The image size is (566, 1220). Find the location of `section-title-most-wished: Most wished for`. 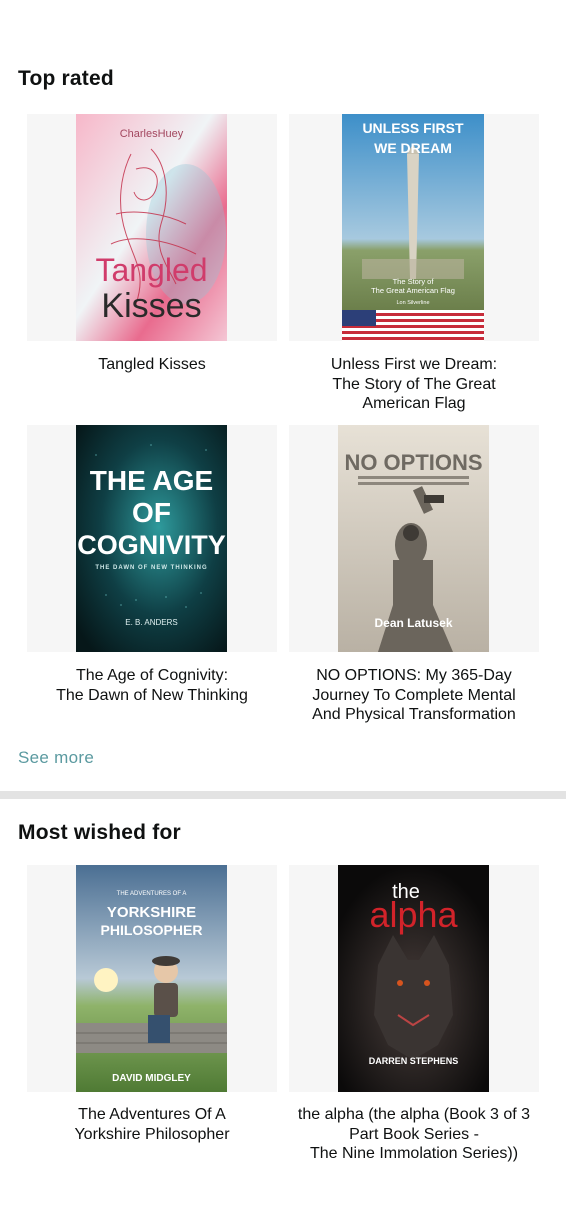

section-title-most-wished: Most wished for is located at coordinates (99, 832).